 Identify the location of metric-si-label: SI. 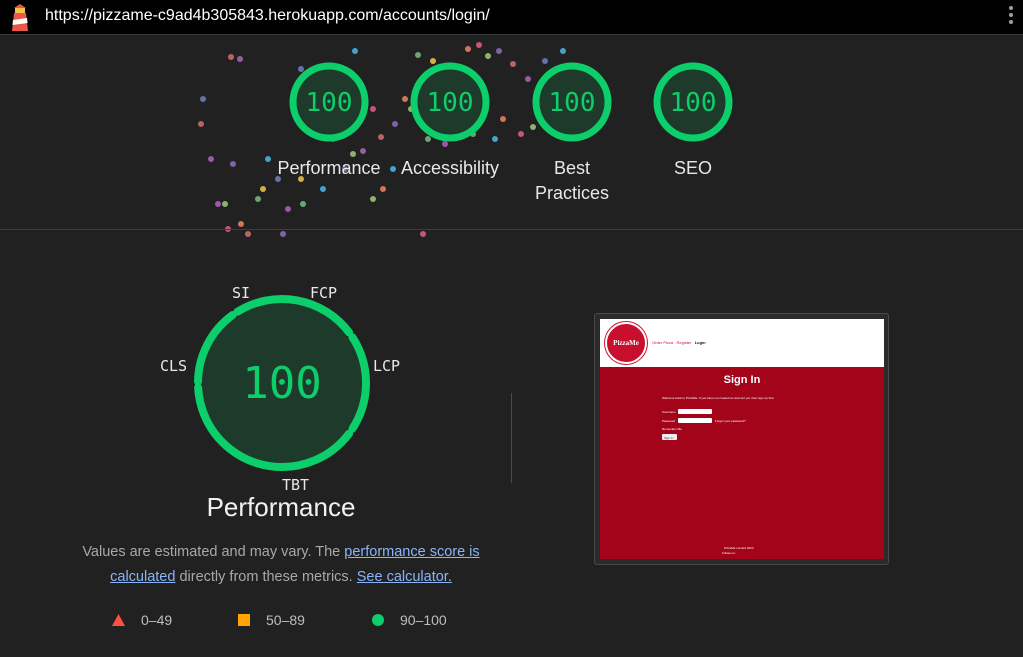
(241, 293).